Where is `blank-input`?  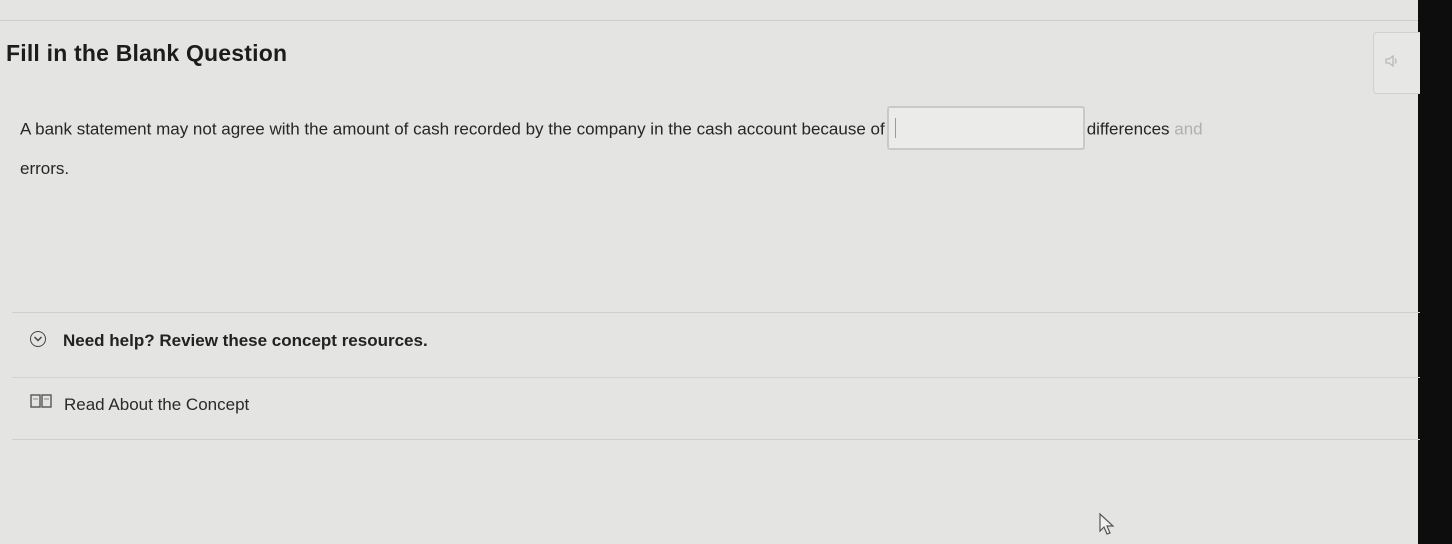
blank-input is located at coordinates (985, 128).